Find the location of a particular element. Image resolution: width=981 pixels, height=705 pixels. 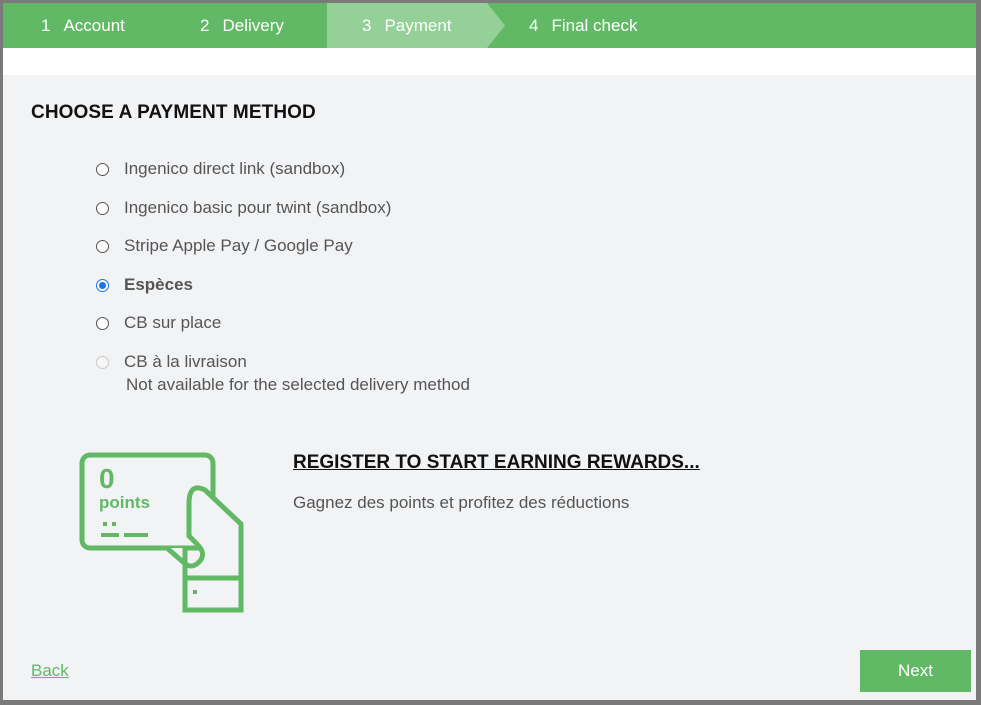

step-account: 1 Account is located at coordinates (83, 25).